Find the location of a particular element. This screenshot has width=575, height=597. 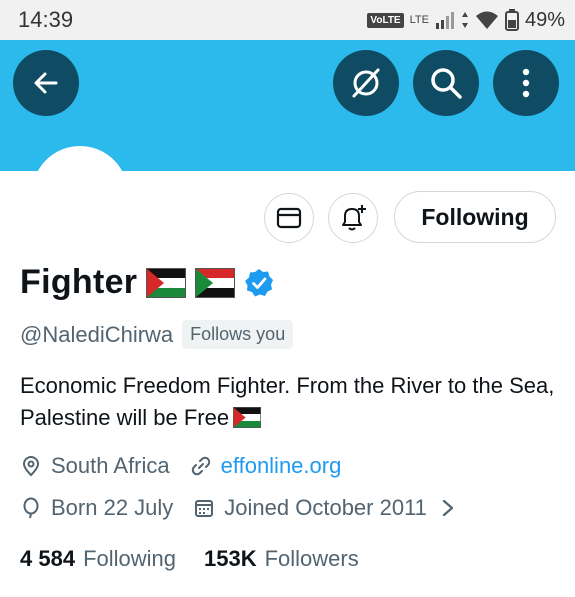

grok-button is located at coordinates (366, 83).